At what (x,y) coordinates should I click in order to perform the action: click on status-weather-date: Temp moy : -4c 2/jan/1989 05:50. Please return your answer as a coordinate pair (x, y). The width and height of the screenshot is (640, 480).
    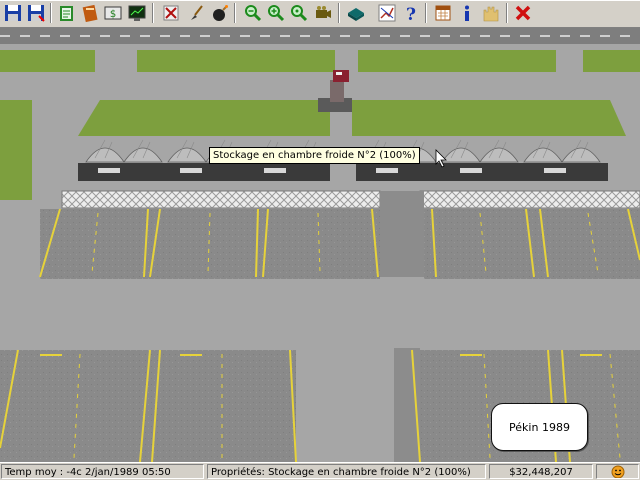
    Looking at the image, I should click on (102, 471).